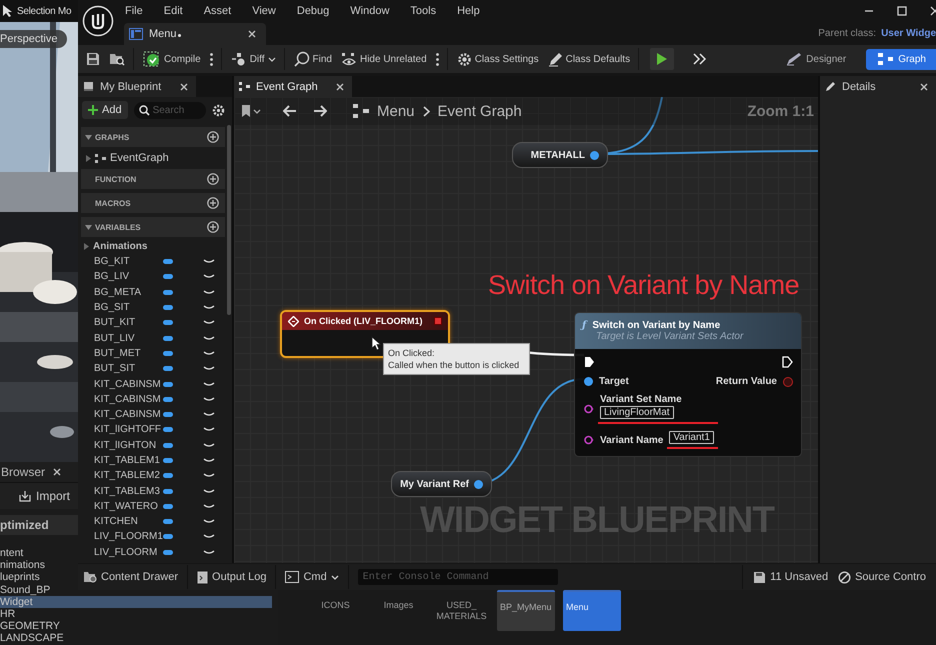 This screenshot has height=645, width=936. I want to click on bottom-bar-button: Cmd, so click(317, 577).